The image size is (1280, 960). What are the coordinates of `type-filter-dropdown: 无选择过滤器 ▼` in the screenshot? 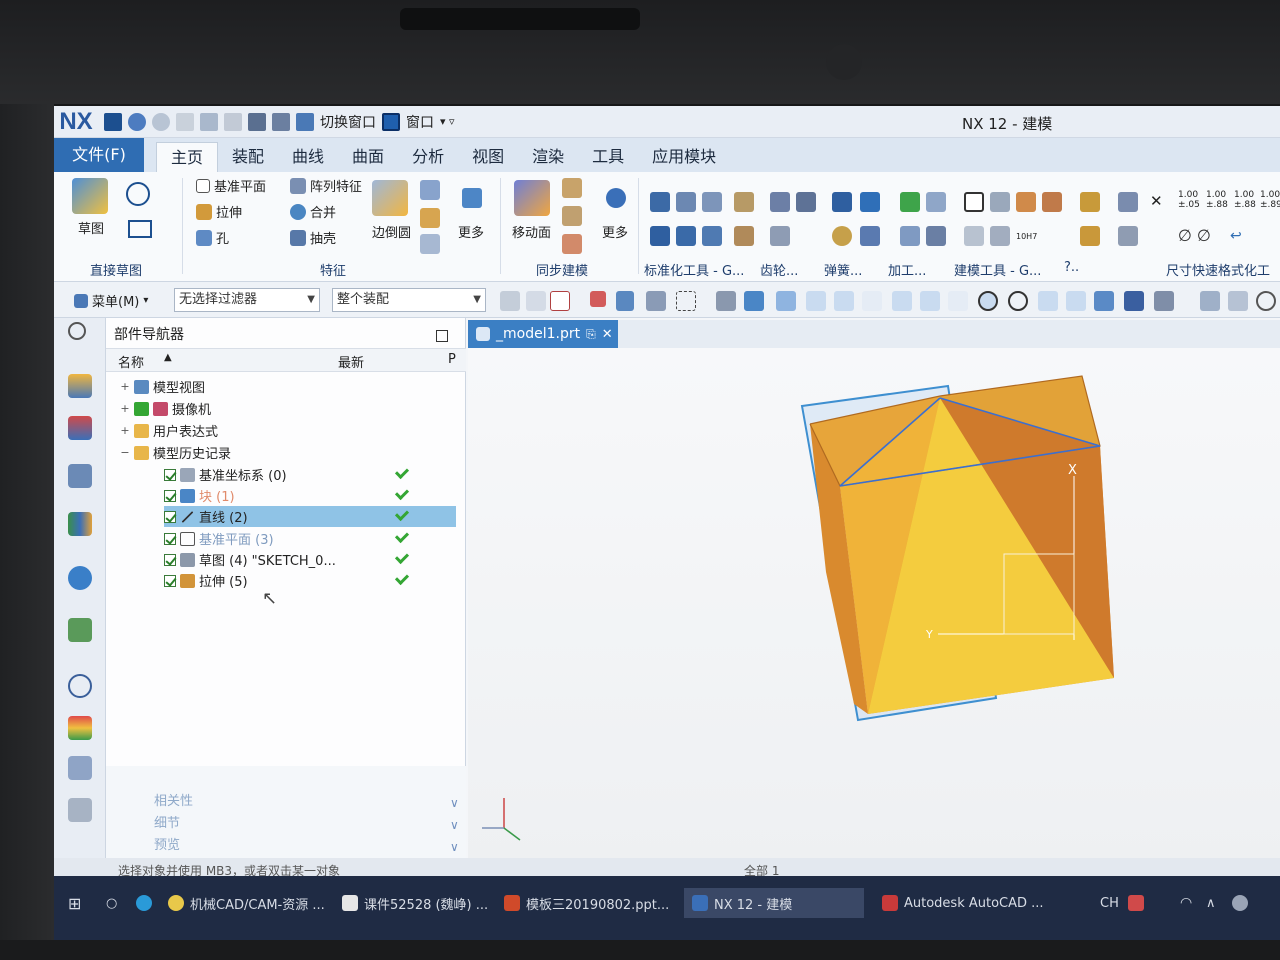 It's located at (247, 300).